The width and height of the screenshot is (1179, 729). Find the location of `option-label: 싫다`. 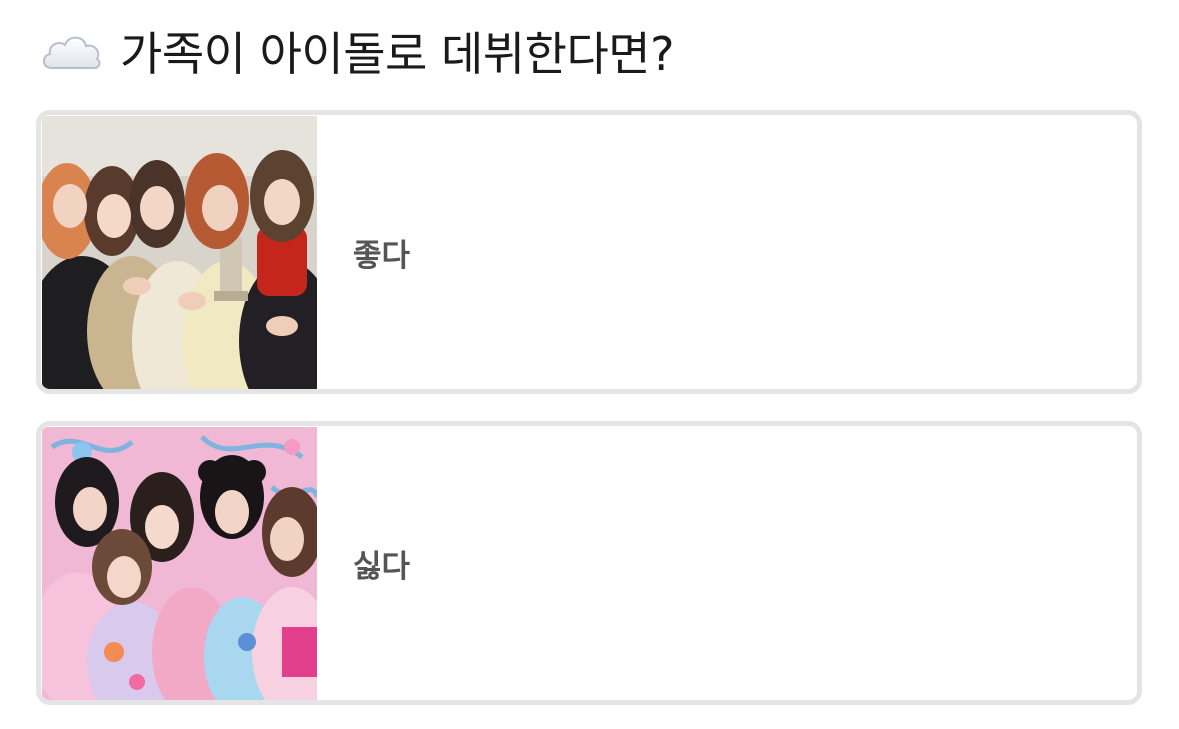

option-label: 싫다 is located at coordinates (382, 566).